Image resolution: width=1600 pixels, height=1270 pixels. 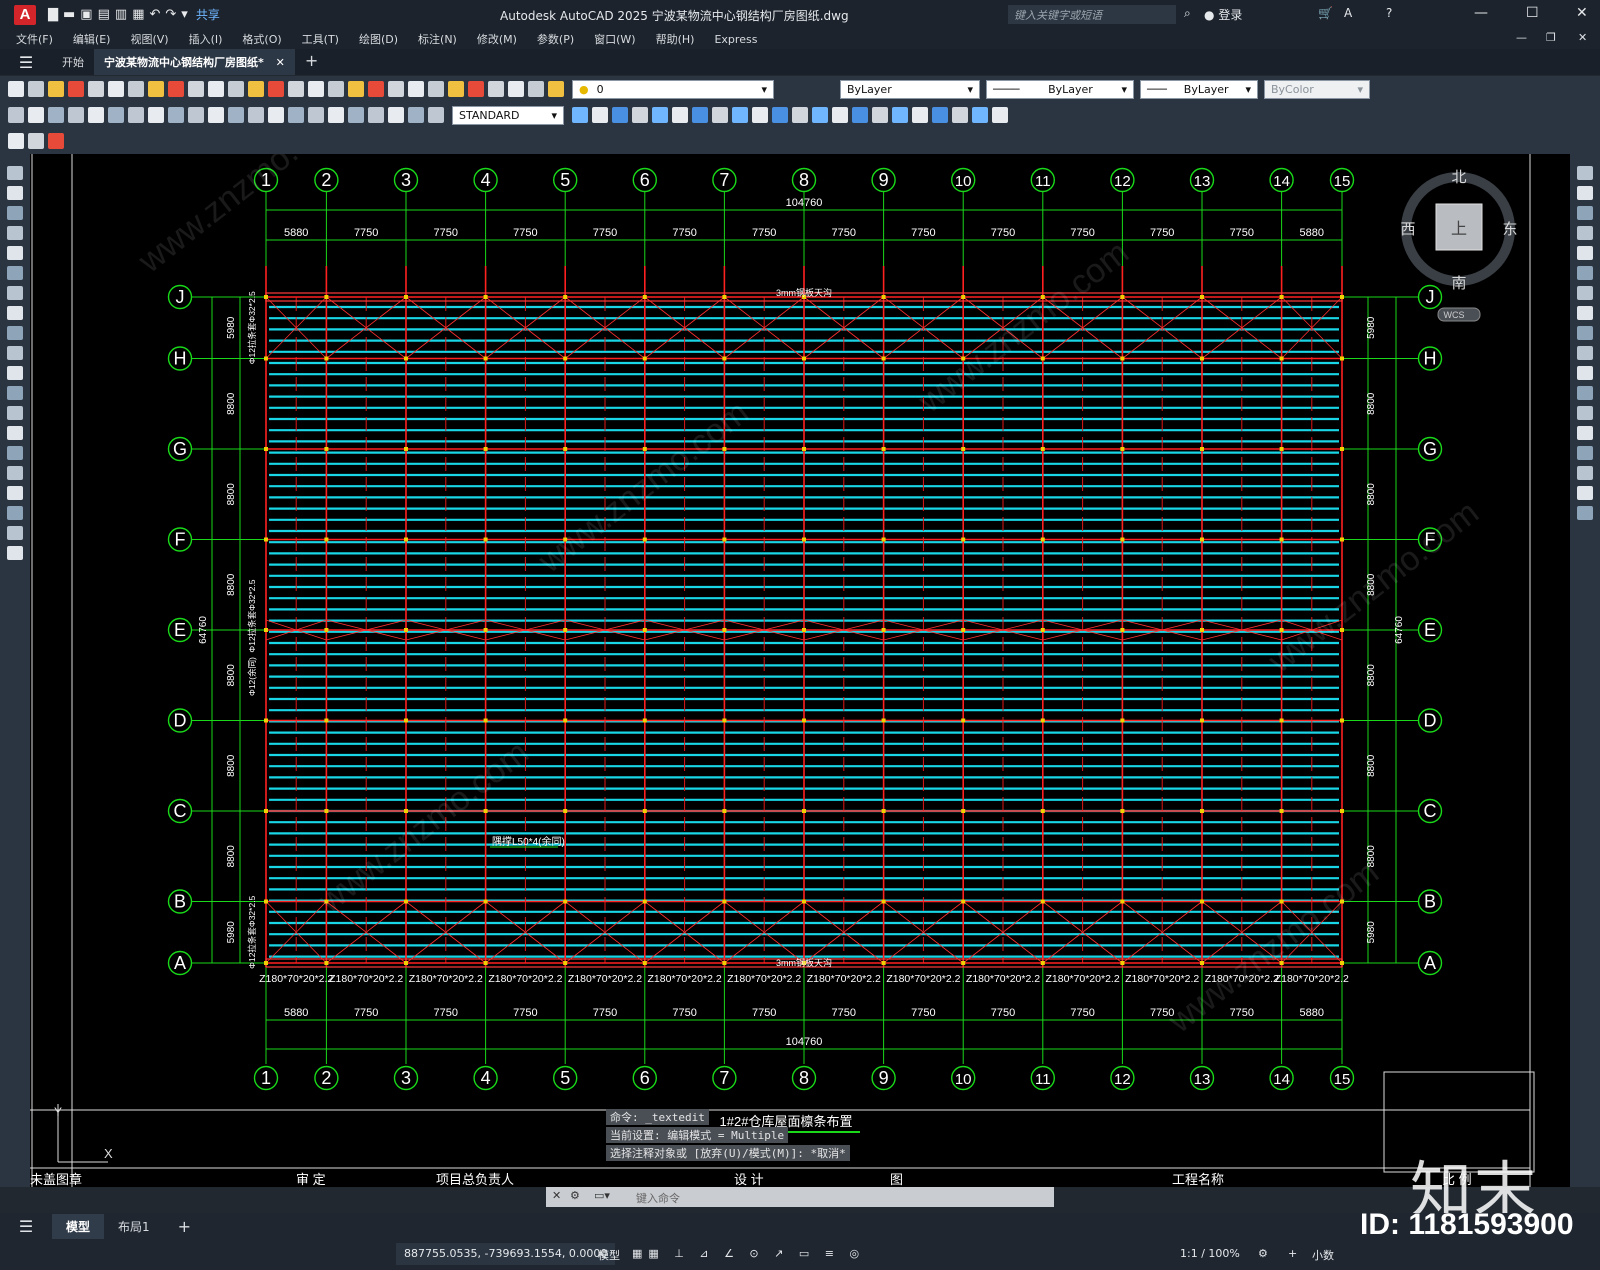 What do you see at coordinates (1532, 13) in the screenshot?
I see `maximize-icon: ☐` at bounding box center [1532, 13].